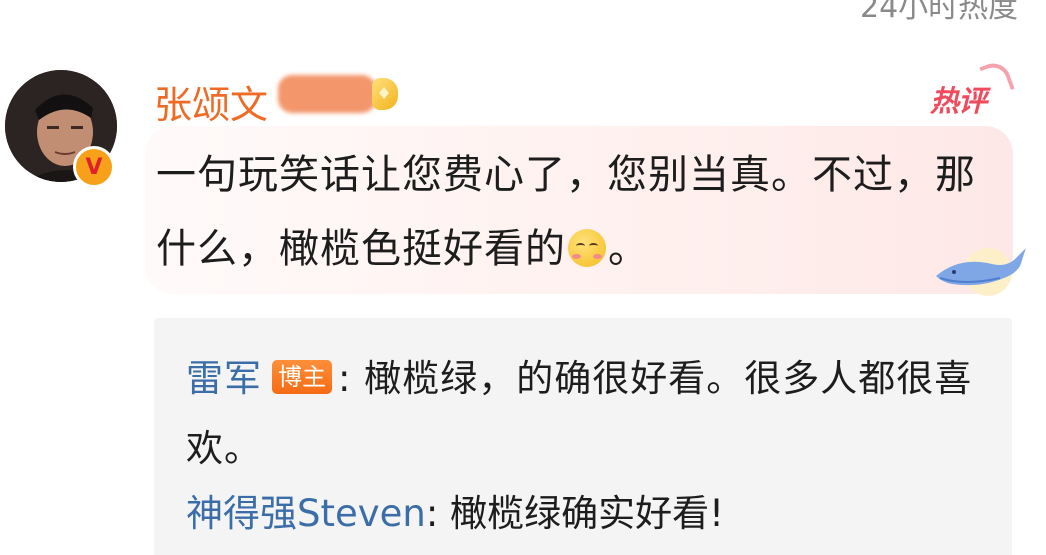 This screenshot has height=555, width=1046. I want to click on reply-item: 神得强Steven: 橄榄绿确实好看!, so click(586, 514).